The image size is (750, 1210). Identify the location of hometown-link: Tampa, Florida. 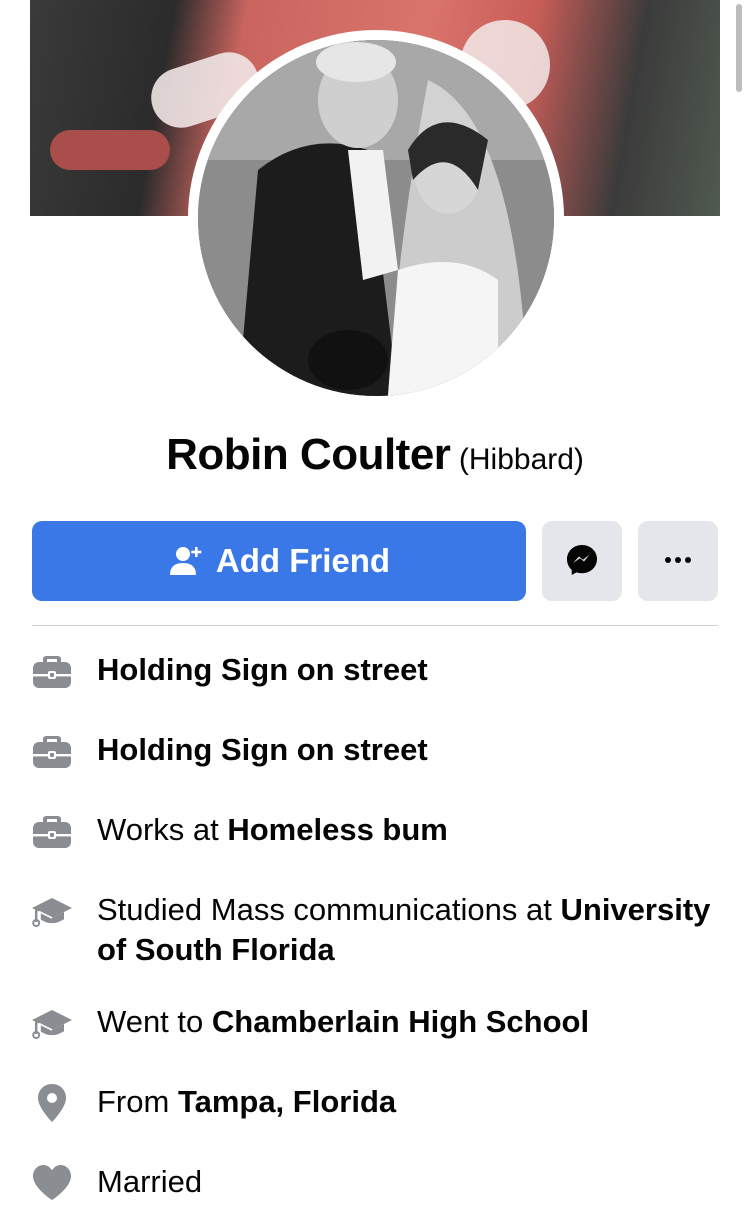
(287, 1101).